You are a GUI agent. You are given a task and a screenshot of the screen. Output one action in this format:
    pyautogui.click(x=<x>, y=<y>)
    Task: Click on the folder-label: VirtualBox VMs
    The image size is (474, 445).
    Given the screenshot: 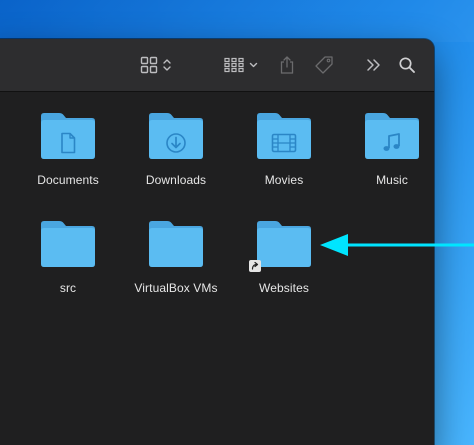 What is the action you would take?
    pyautogui.click(x=176, y=288)
    